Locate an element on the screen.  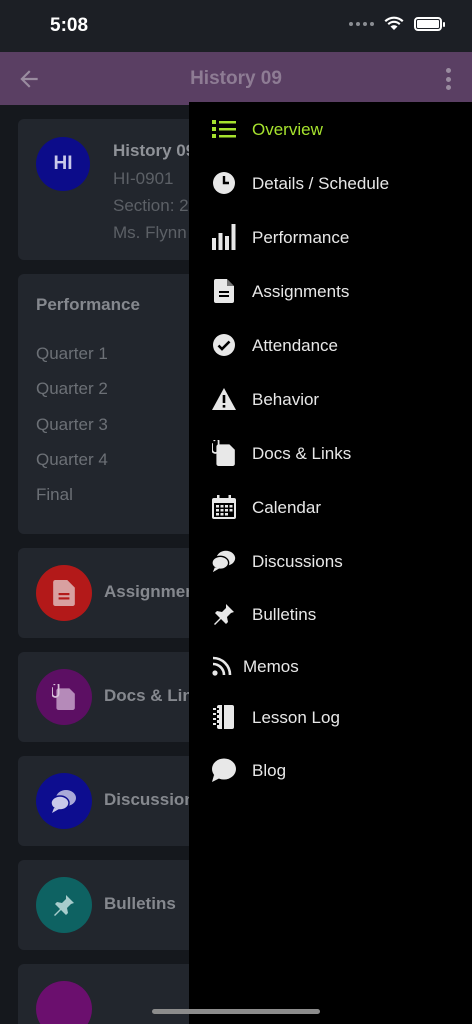
list-icon is located at coordinates (224, 129).